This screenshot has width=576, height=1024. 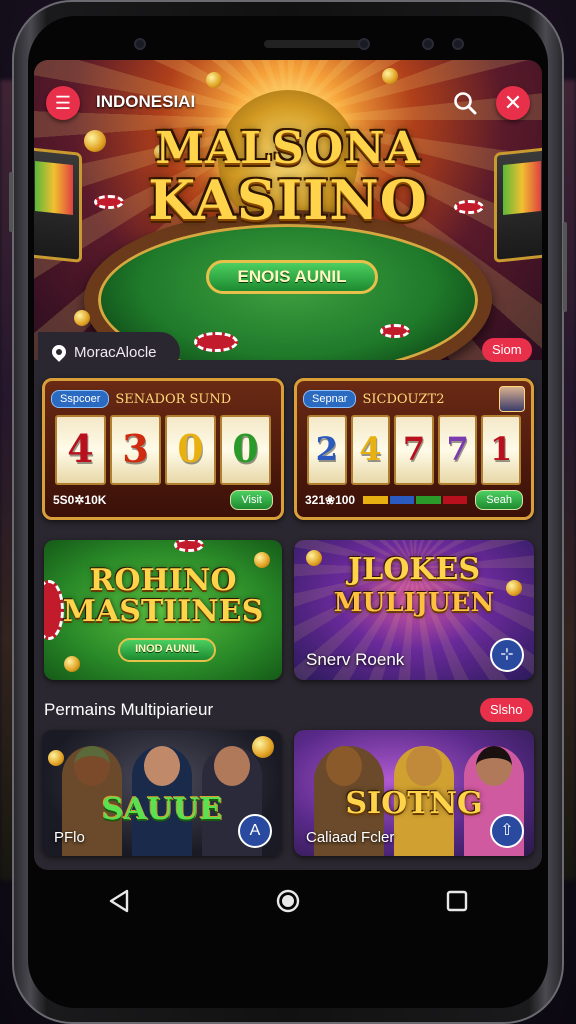 What do you see at coordinates (350, 837) in the screenshot?
I see `multiplayer-caption: Caliaad Fcler` at bounding box center [350, 837].